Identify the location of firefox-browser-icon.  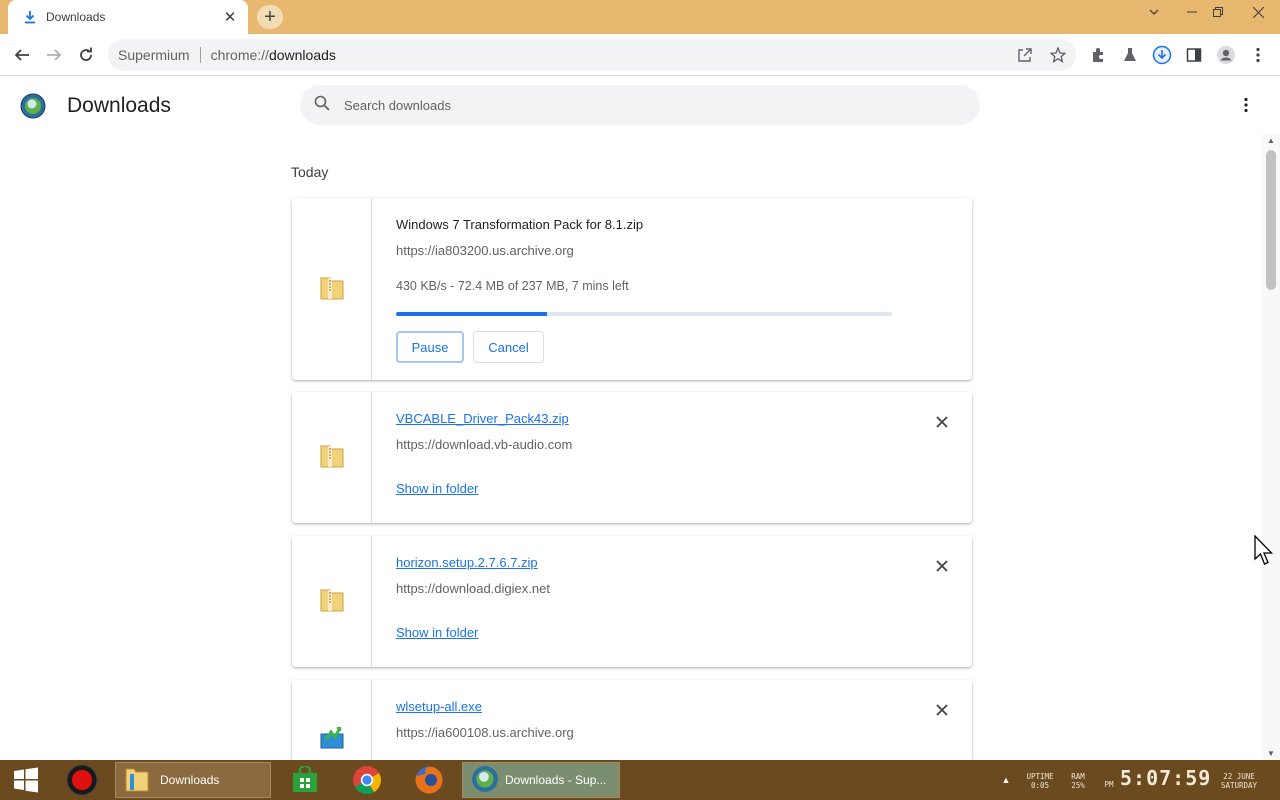
(429, 780).